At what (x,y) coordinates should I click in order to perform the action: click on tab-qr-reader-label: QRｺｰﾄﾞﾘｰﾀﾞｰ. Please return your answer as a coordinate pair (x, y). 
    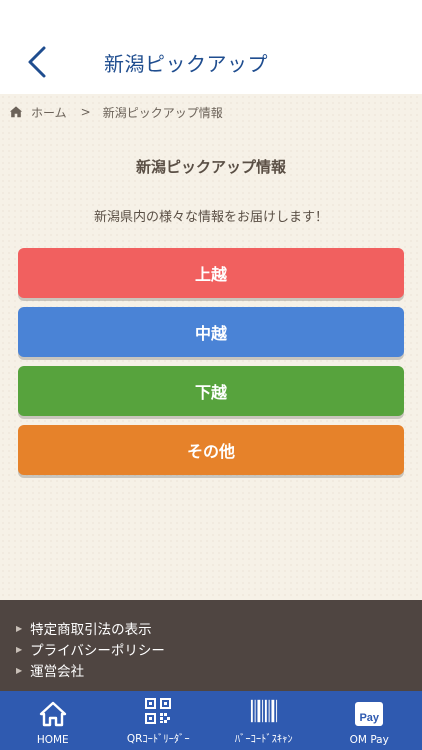
    Looking at the image, I should click on (158, 739).